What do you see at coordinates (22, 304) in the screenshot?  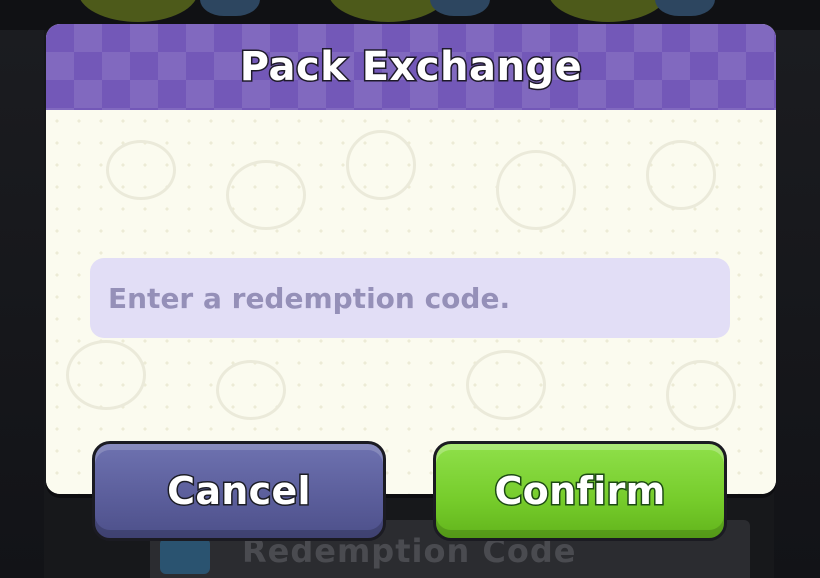 I see `background-left-panel` at bounding box center [22, 304].